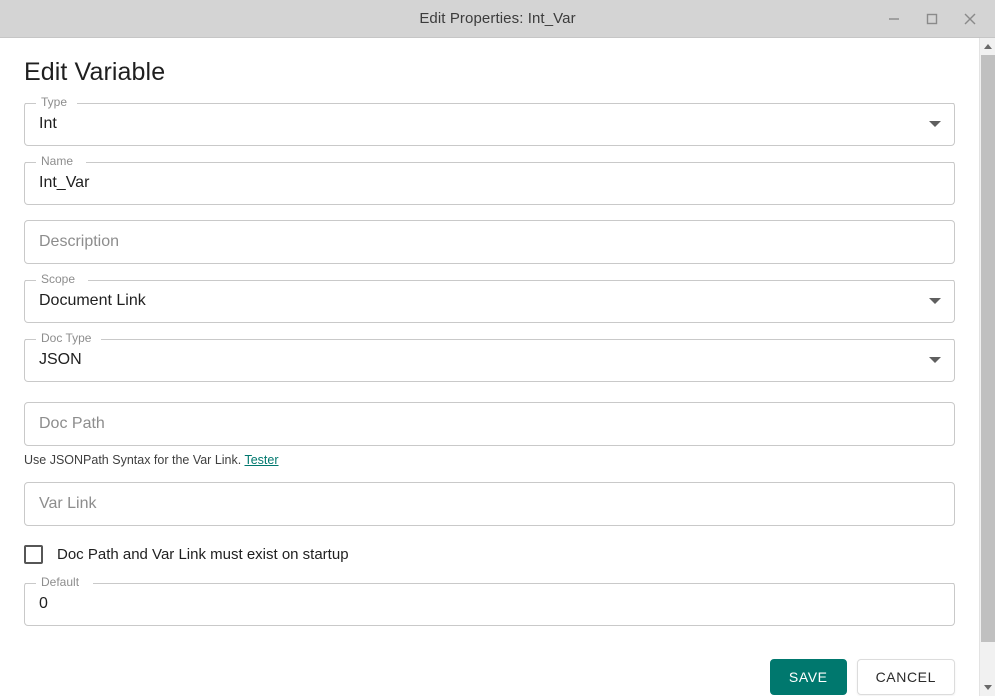  I want to click on minimize-button, so click(894, 19).